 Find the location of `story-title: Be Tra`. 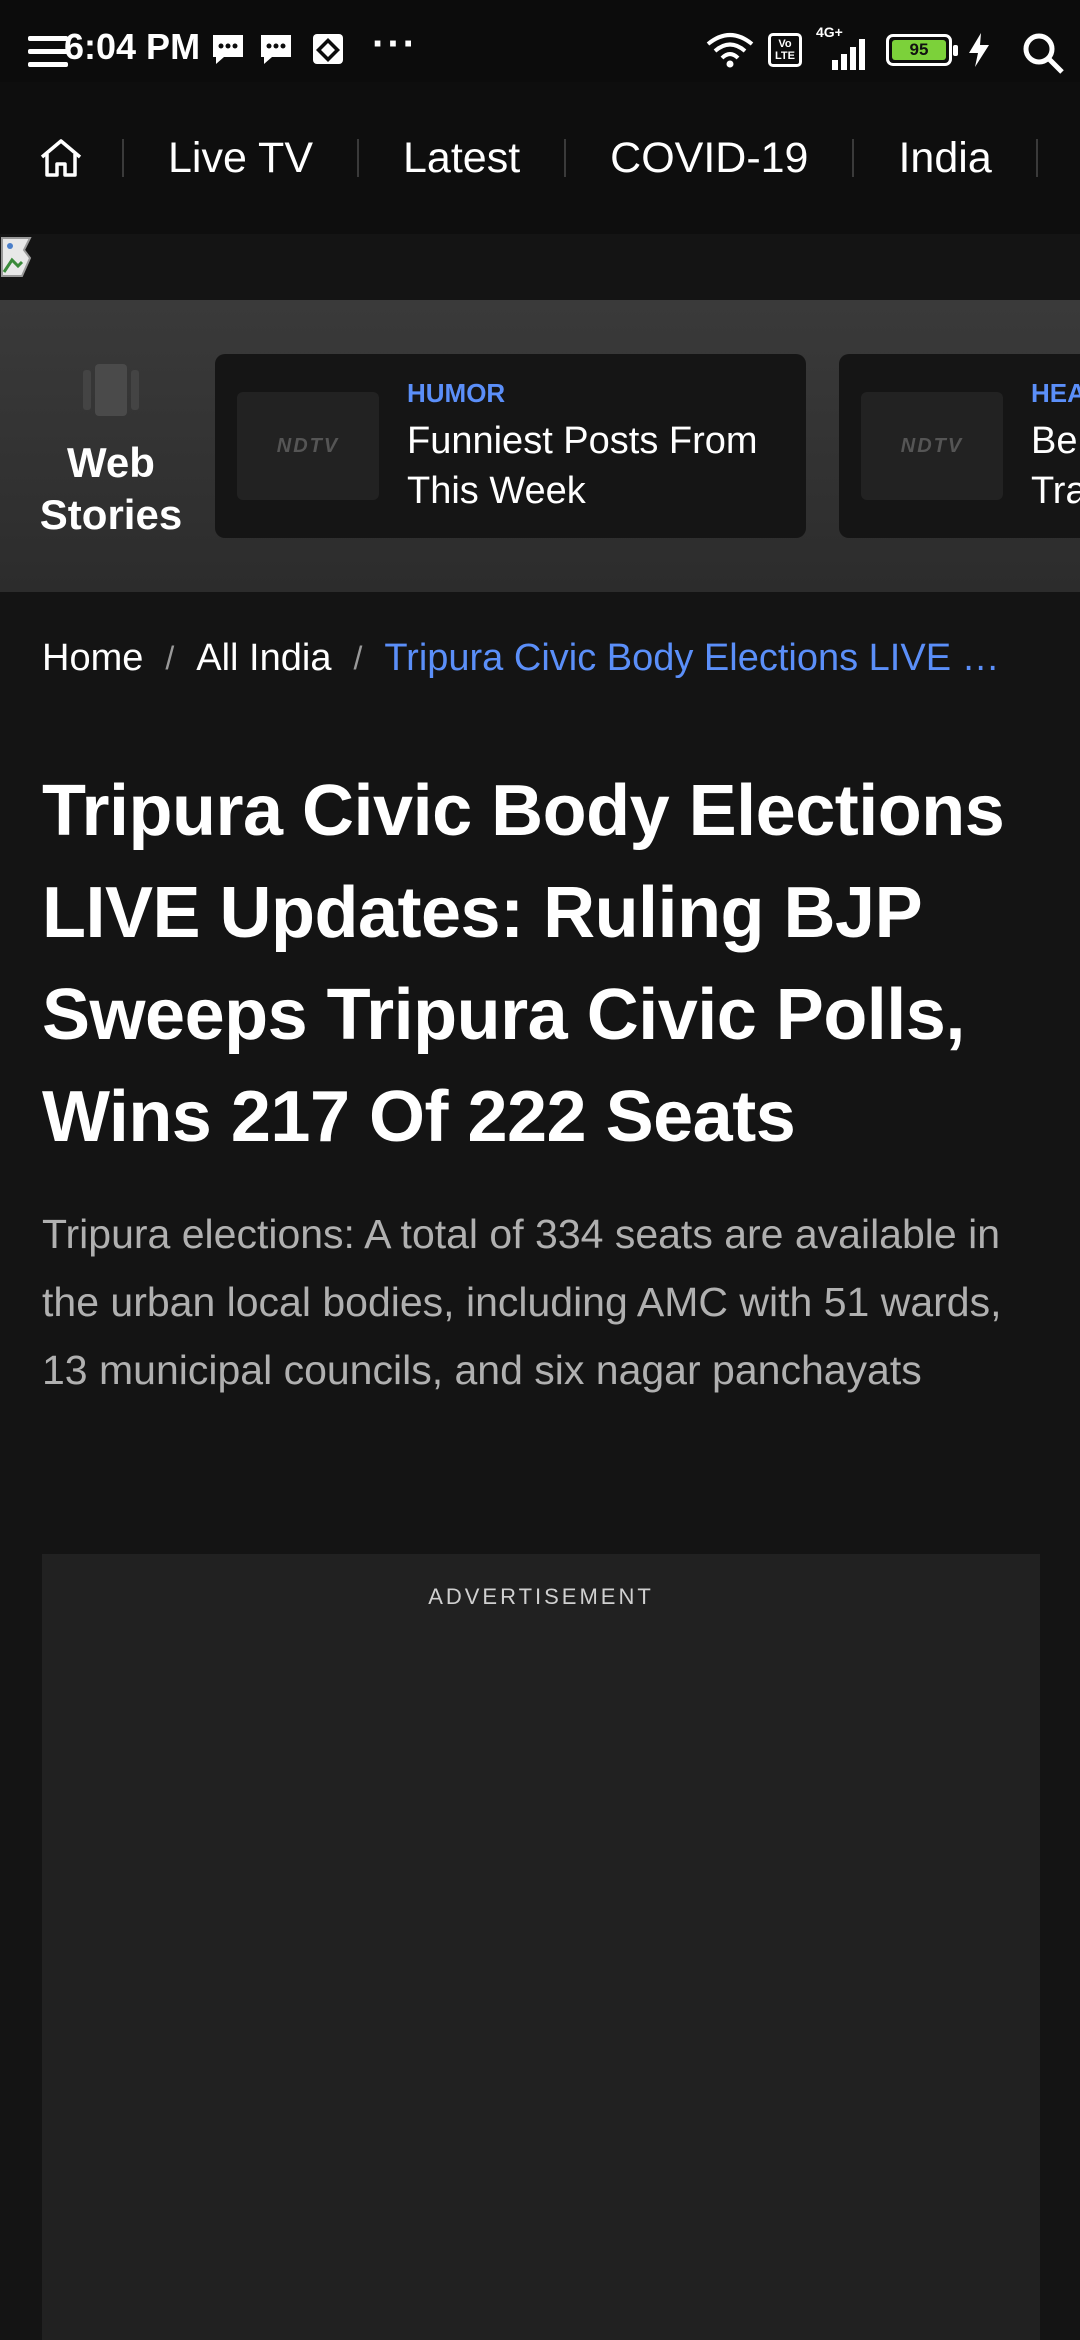

story-title: Be Tra is located at coordinates (1055, 466).